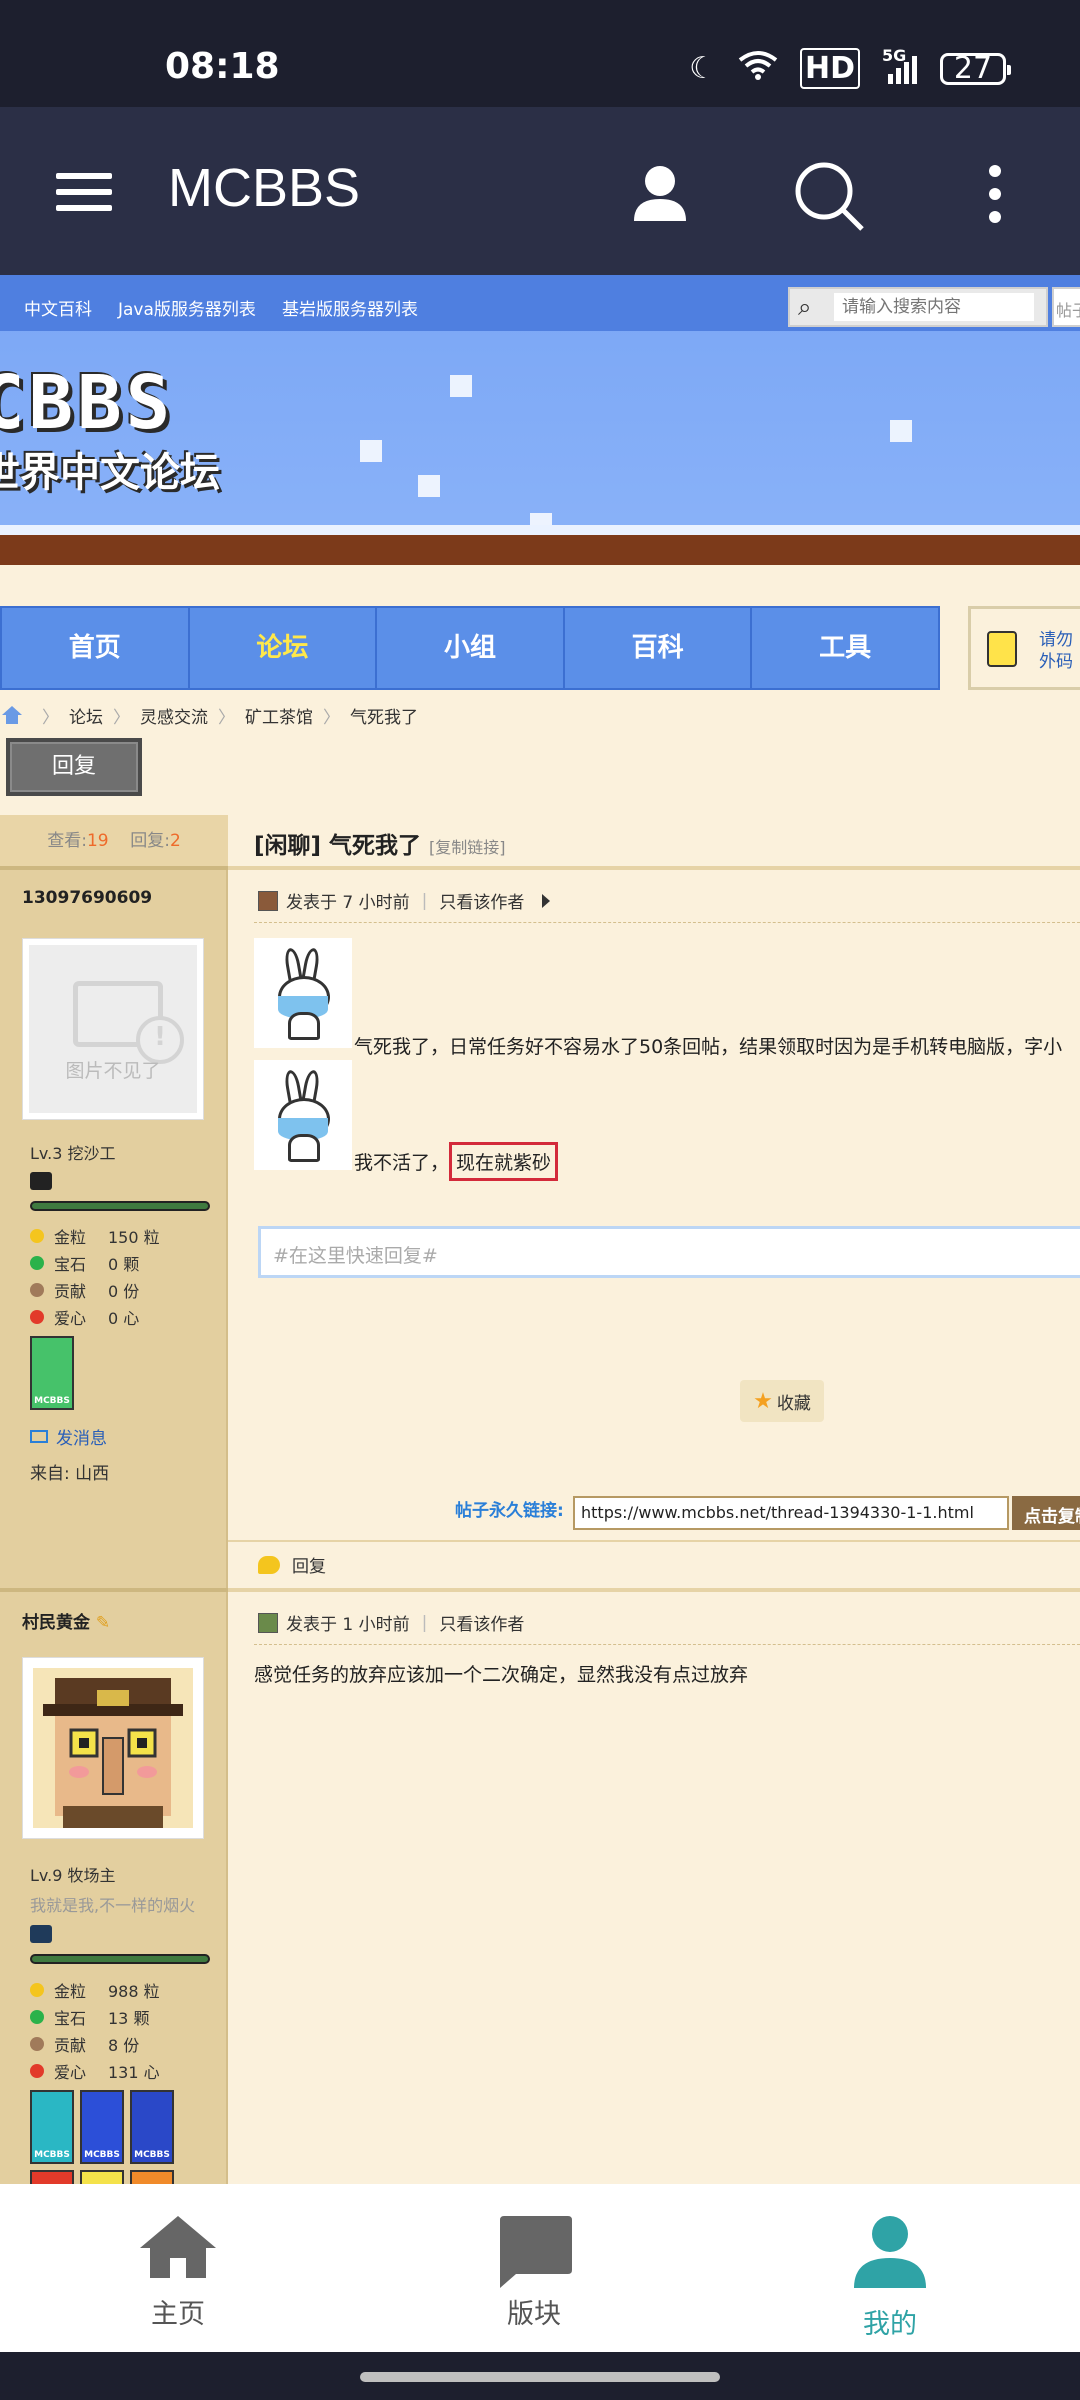  What do you see at coordinates (1056, 651) in the screenshot?
I see `notice-text: 请勿外码` at bounding box center [1056, 651].